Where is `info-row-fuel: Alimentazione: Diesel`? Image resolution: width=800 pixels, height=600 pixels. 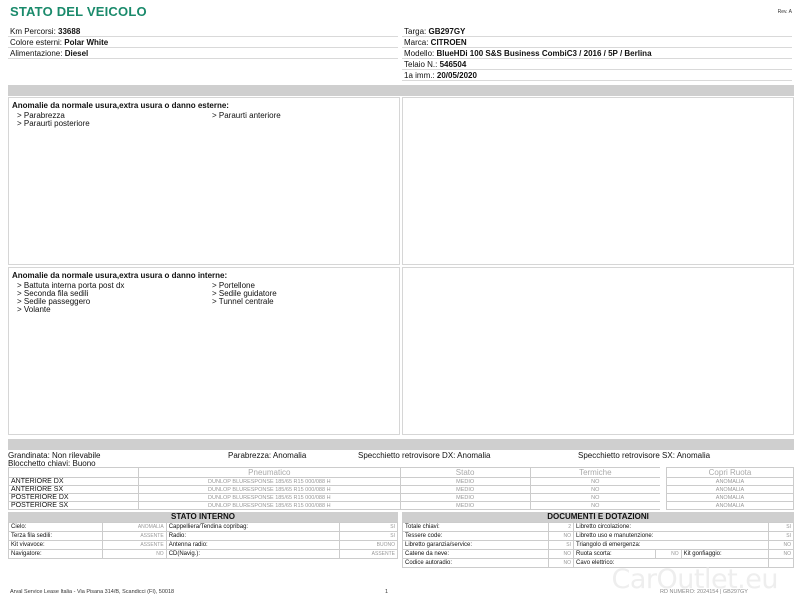 info-row-fuel: Alimentazione: Diesel is located at coordinates (203, 53).